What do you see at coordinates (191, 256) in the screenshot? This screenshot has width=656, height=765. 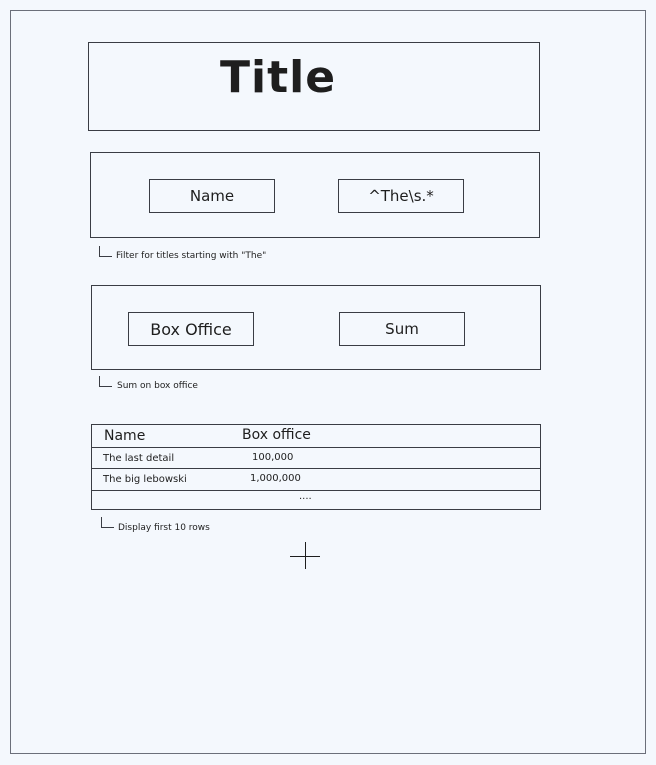 I see `filter-note: Filter for titles starting with "The"` at bounding box center [191, 256].